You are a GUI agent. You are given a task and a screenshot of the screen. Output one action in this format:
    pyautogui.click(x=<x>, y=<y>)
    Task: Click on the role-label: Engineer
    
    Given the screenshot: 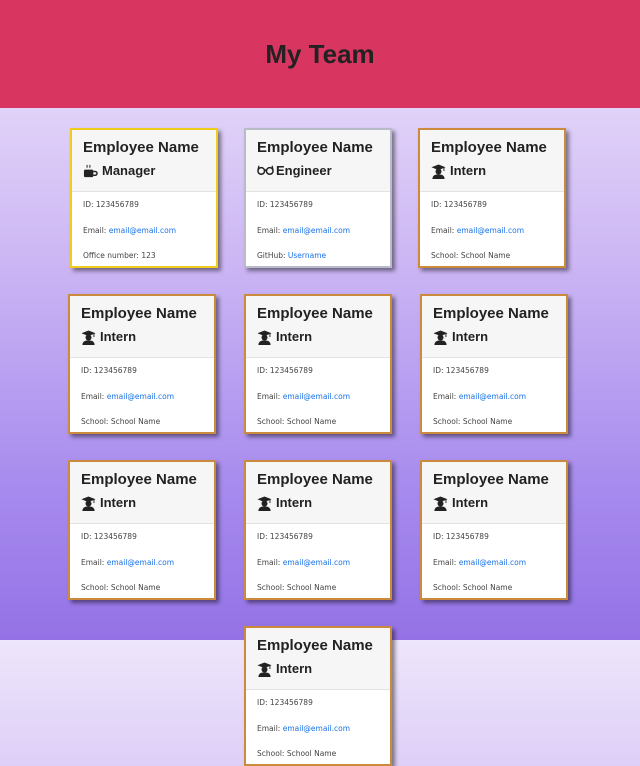 What is the action you would take?
    pyautogui.click(x=304, y=170)
    